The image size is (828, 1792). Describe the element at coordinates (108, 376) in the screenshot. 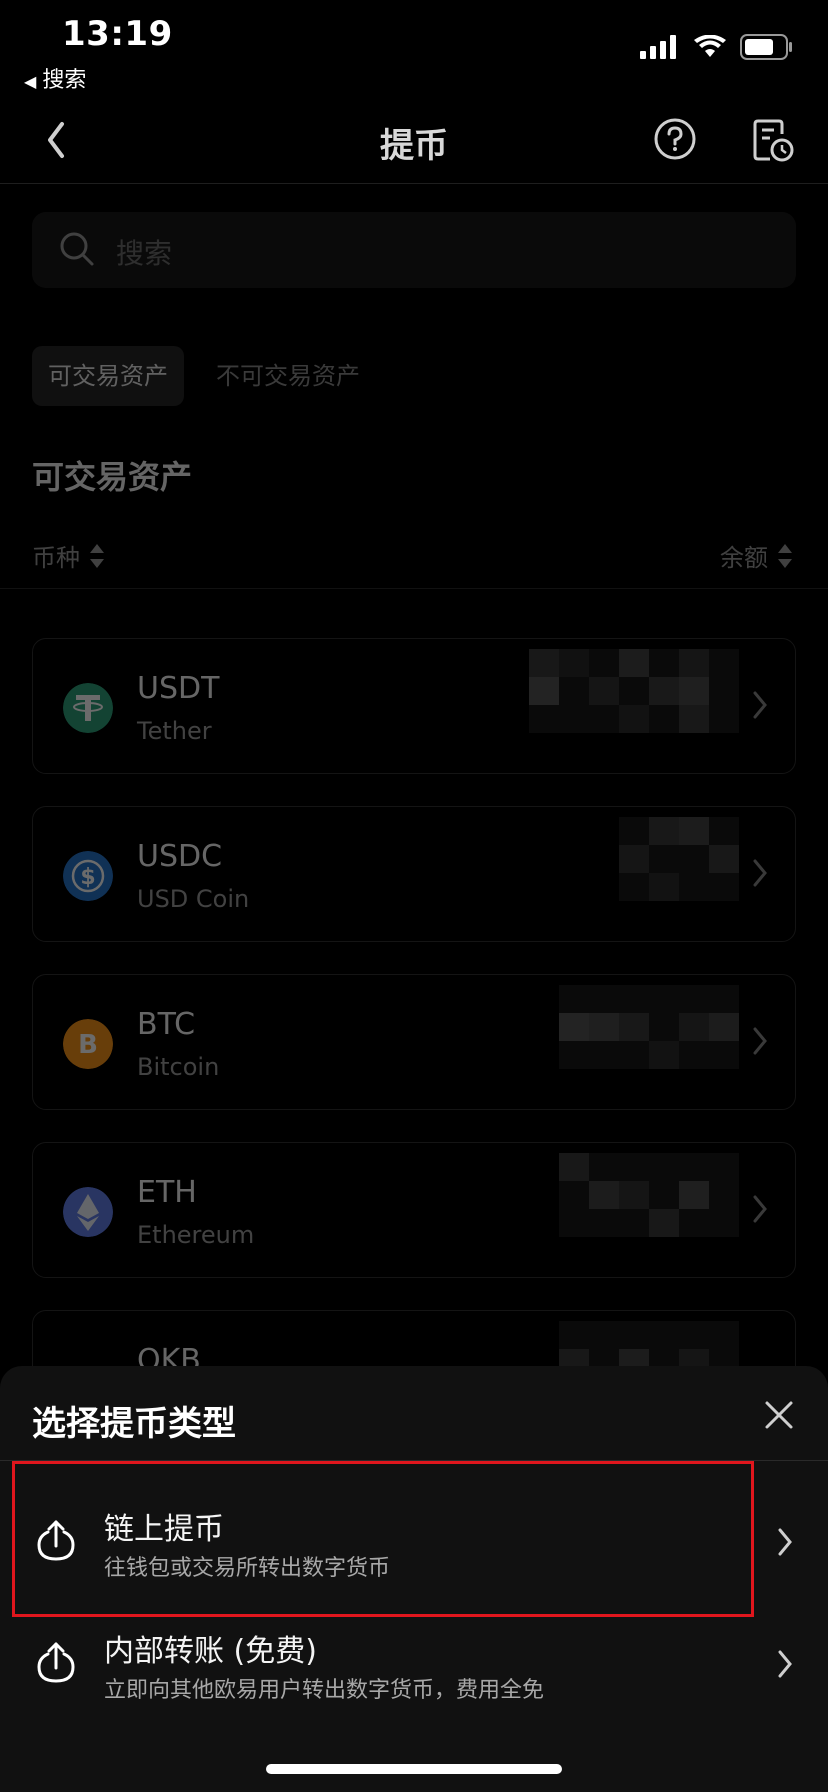

I see `tab-tradable-assets: 可交易资产` at that location.